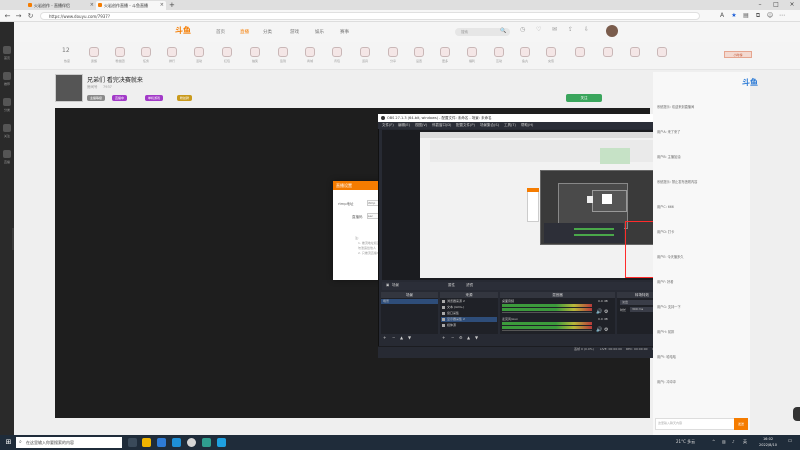  What do you see at coordinates (441, 125) in the screenshot?
I see `menu-docks: 停靠窗口(D)` at bounding box center [441, 125].